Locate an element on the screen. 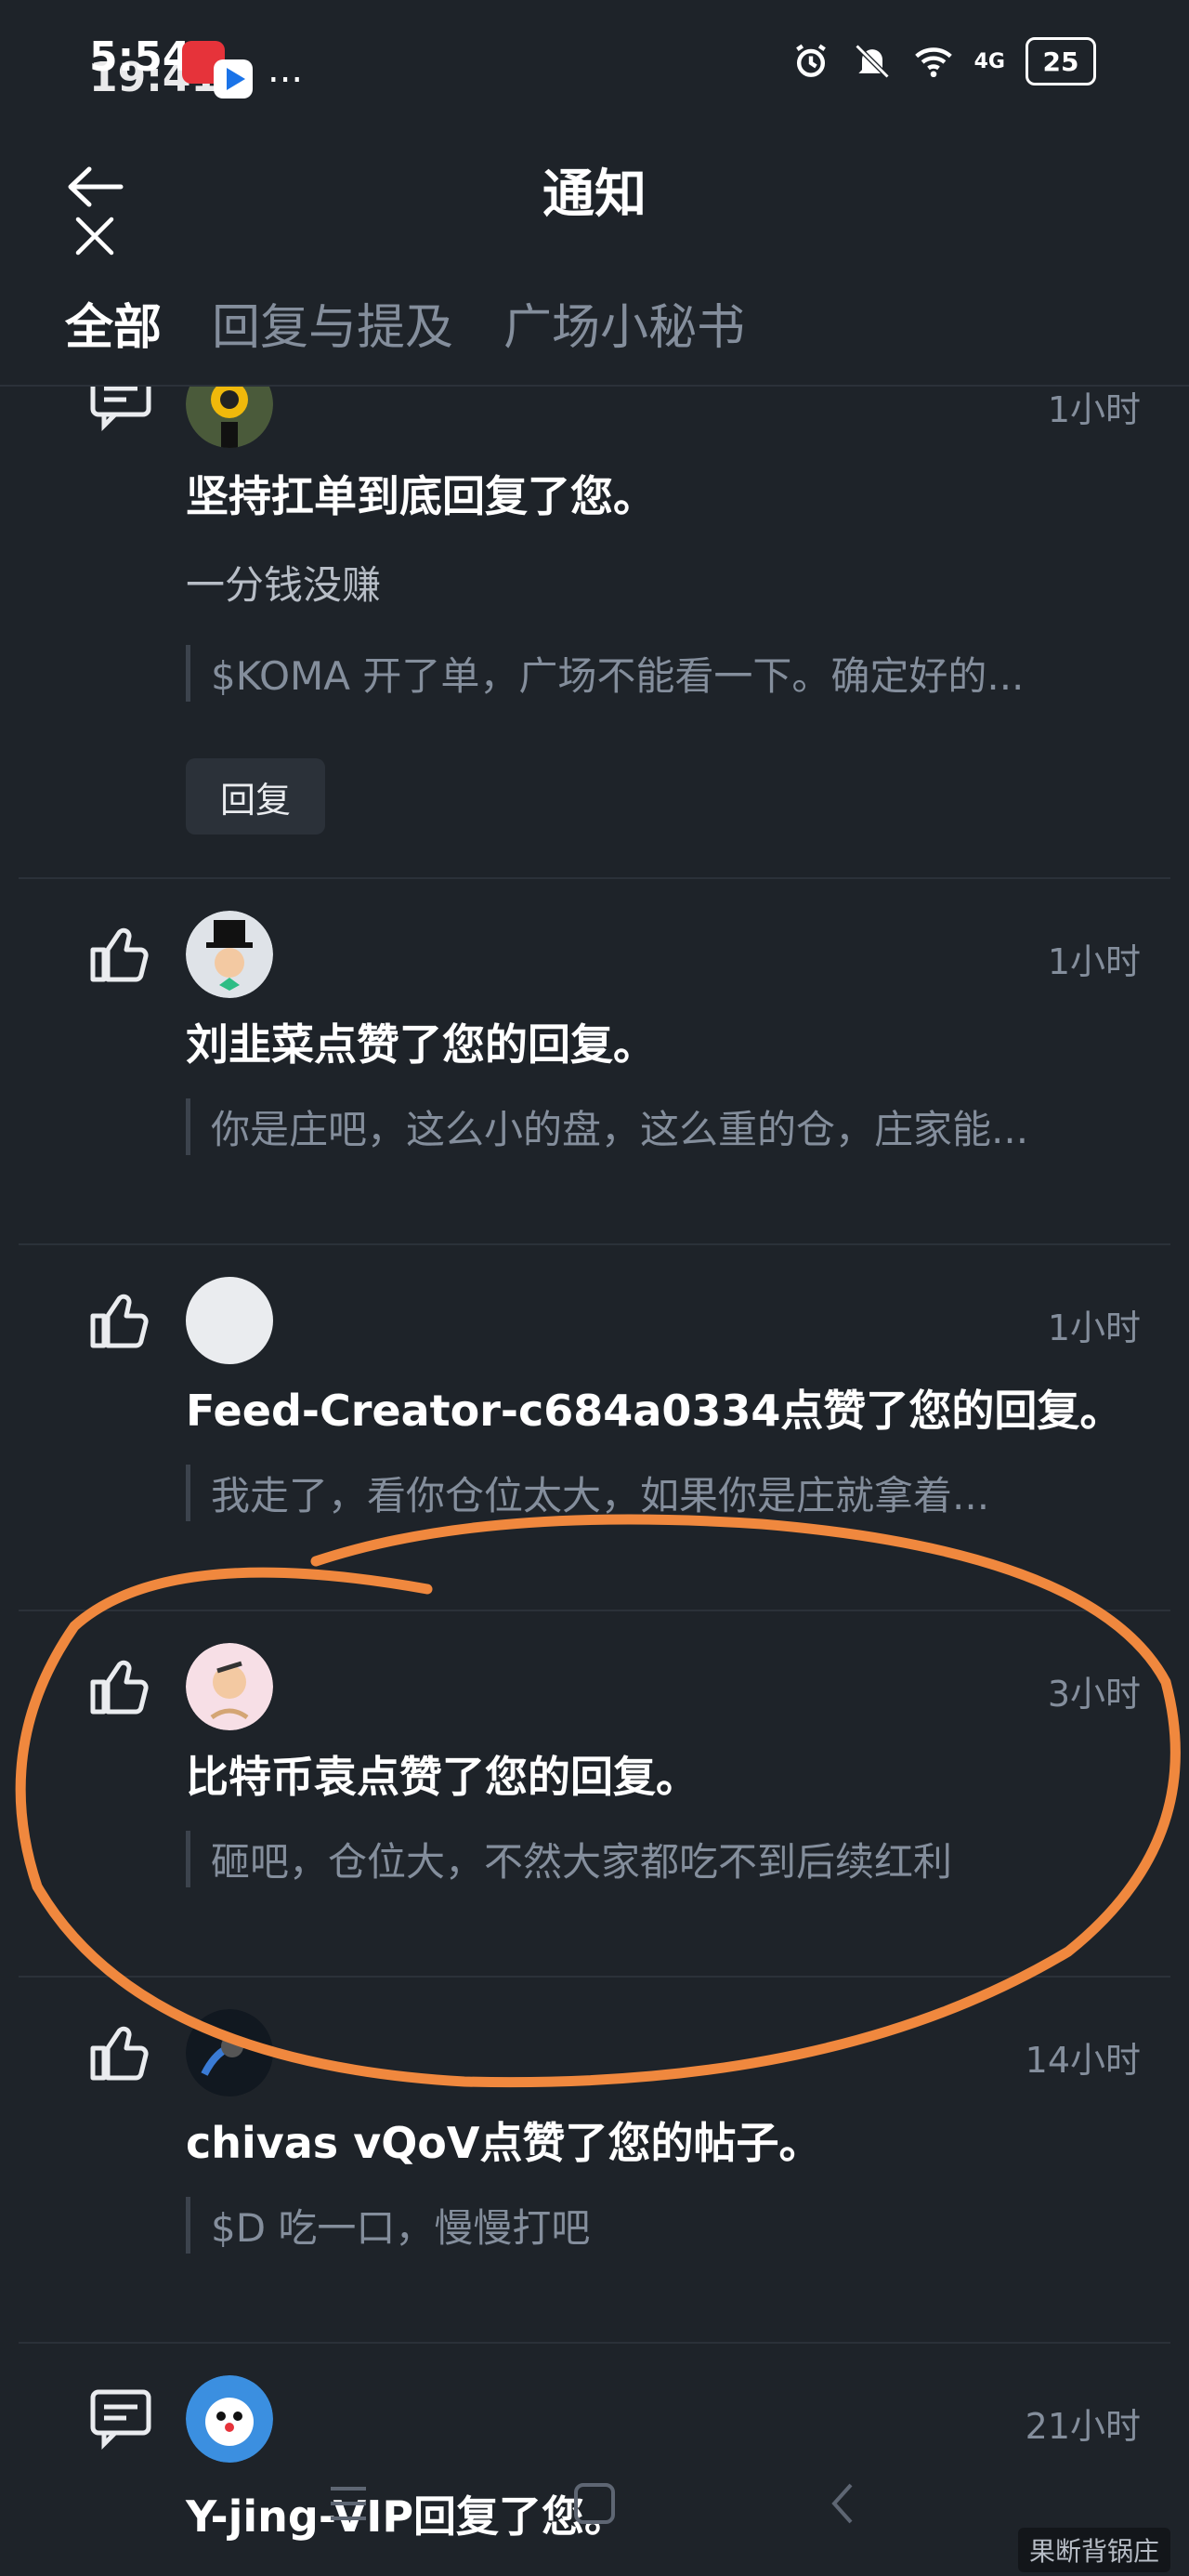  quoted-content: 砸吧，仓位大，不然大家都吃不到后续红利 is located at coordinates (655, 1859).